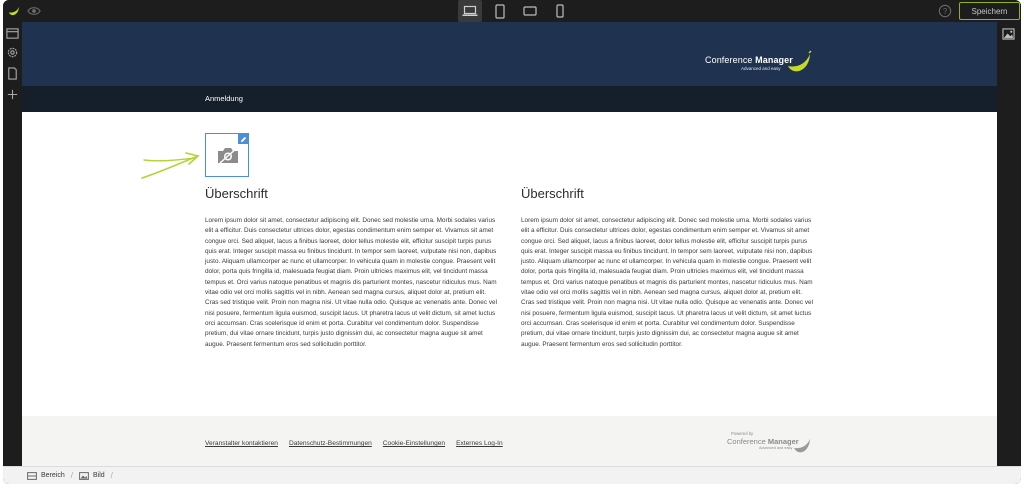 The image size is (1024, 488). Describe the element at coordinates (12, 73) in the screenshot. I see `page-icon` at that location.